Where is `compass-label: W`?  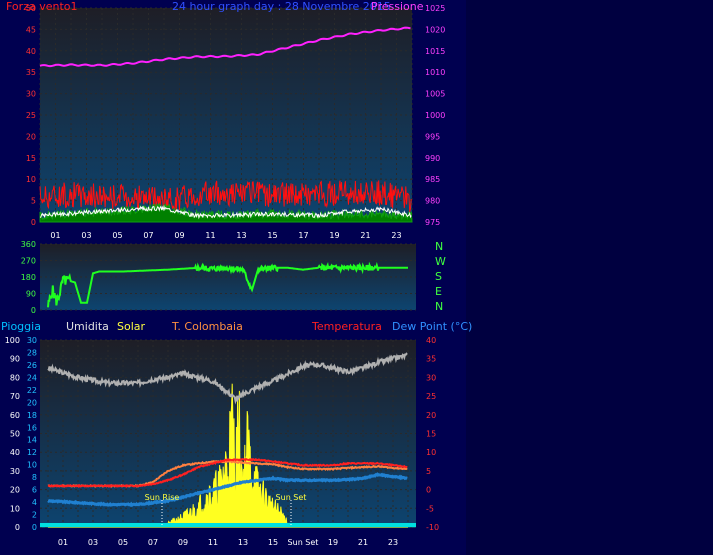 compass-label: W is located at coordinates (440, 261).